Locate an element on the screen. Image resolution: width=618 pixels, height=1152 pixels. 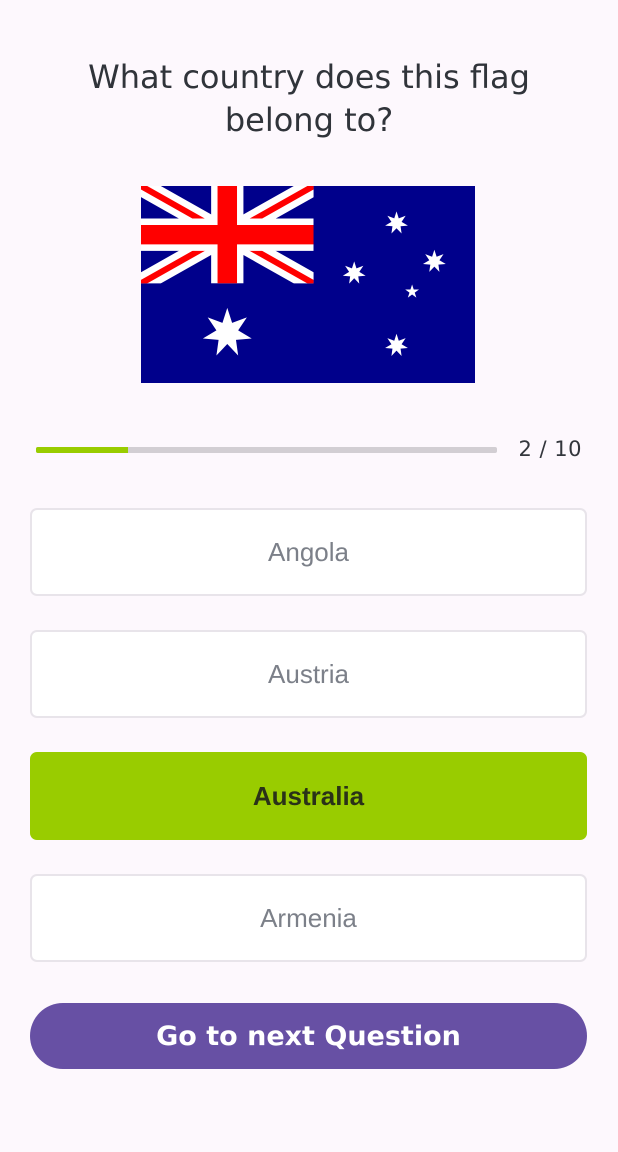
union-jack-canton is located at coordinates (227, 235).